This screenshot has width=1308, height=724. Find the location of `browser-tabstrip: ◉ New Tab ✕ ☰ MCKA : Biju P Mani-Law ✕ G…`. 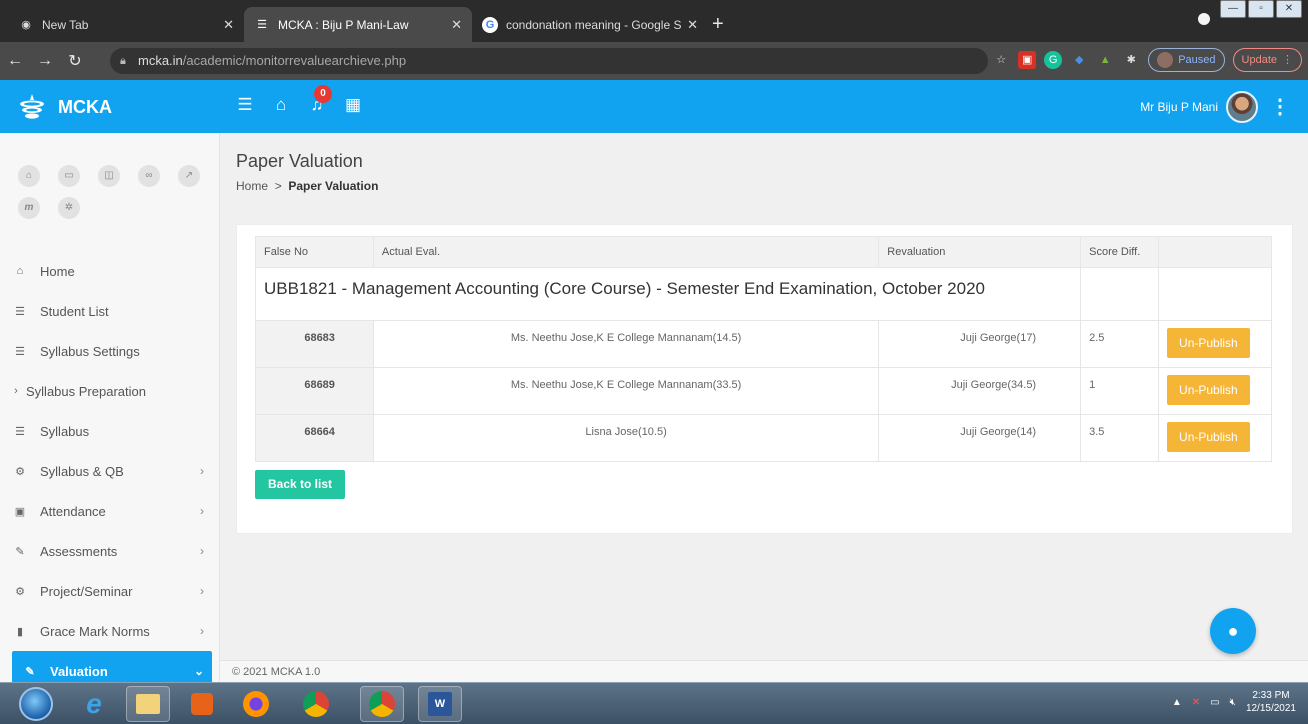

browser-tabstrip: ◉ New Tab ✕ ☰ MCKA : Biju P Mani-Law ✕ G… is located at coordinates (654, 21).